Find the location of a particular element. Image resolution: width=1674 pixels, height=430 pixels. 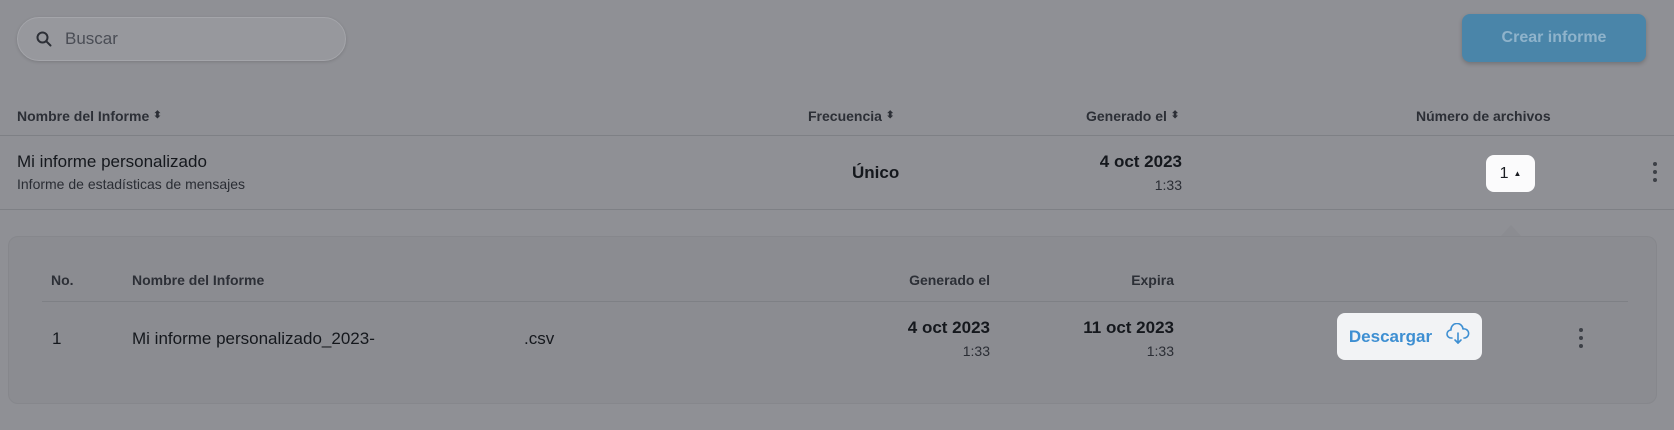

search-box is located at coordinates (181, 39).